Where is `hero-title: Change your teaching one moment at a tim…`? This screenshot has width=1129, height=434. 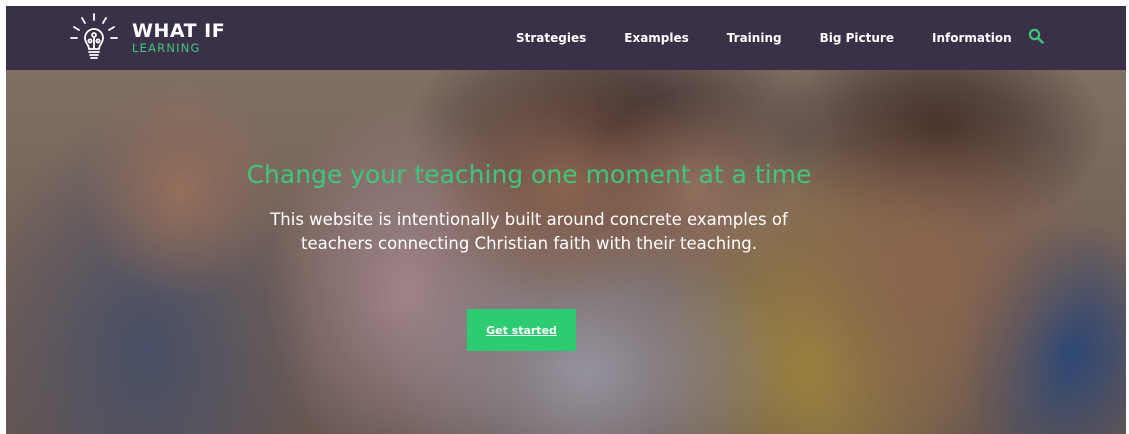 hero-title: Change your teaching one moment at a tim… is located at coordinates (529, 174).